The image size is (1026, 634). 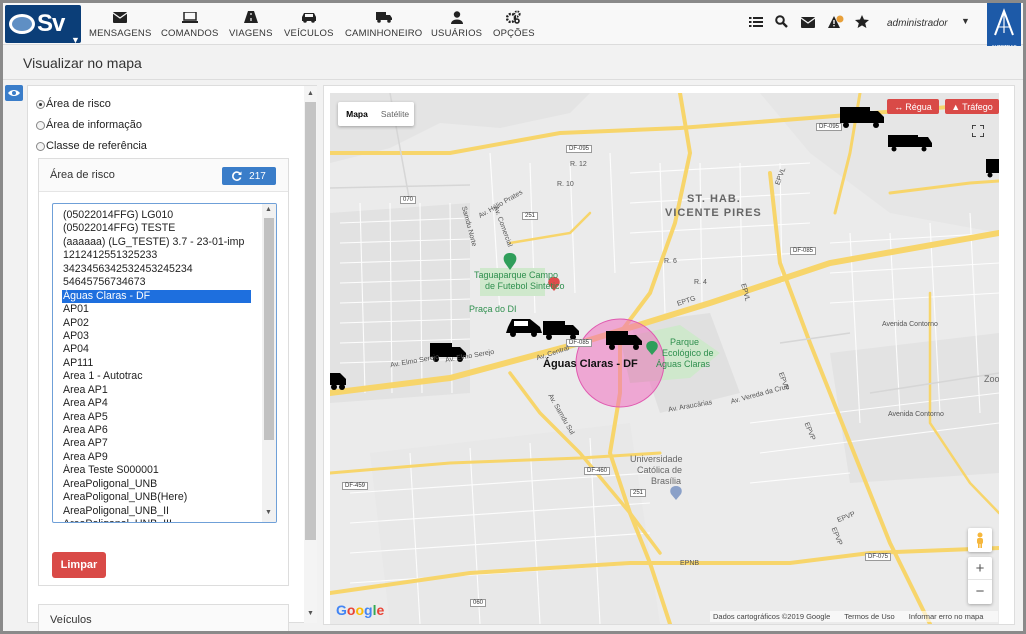 What do you see at coordinates (384, 33) in the screenshot?
I see `nav-label: CAMINHONEIRO` at bounding box center [384, 33].